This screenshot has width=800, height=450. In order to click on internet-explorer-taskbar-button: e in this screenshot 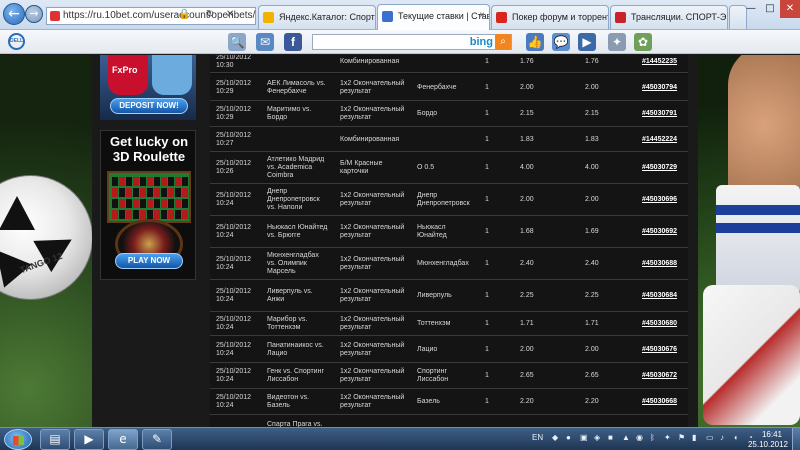, I will do `click(123, 439)`.